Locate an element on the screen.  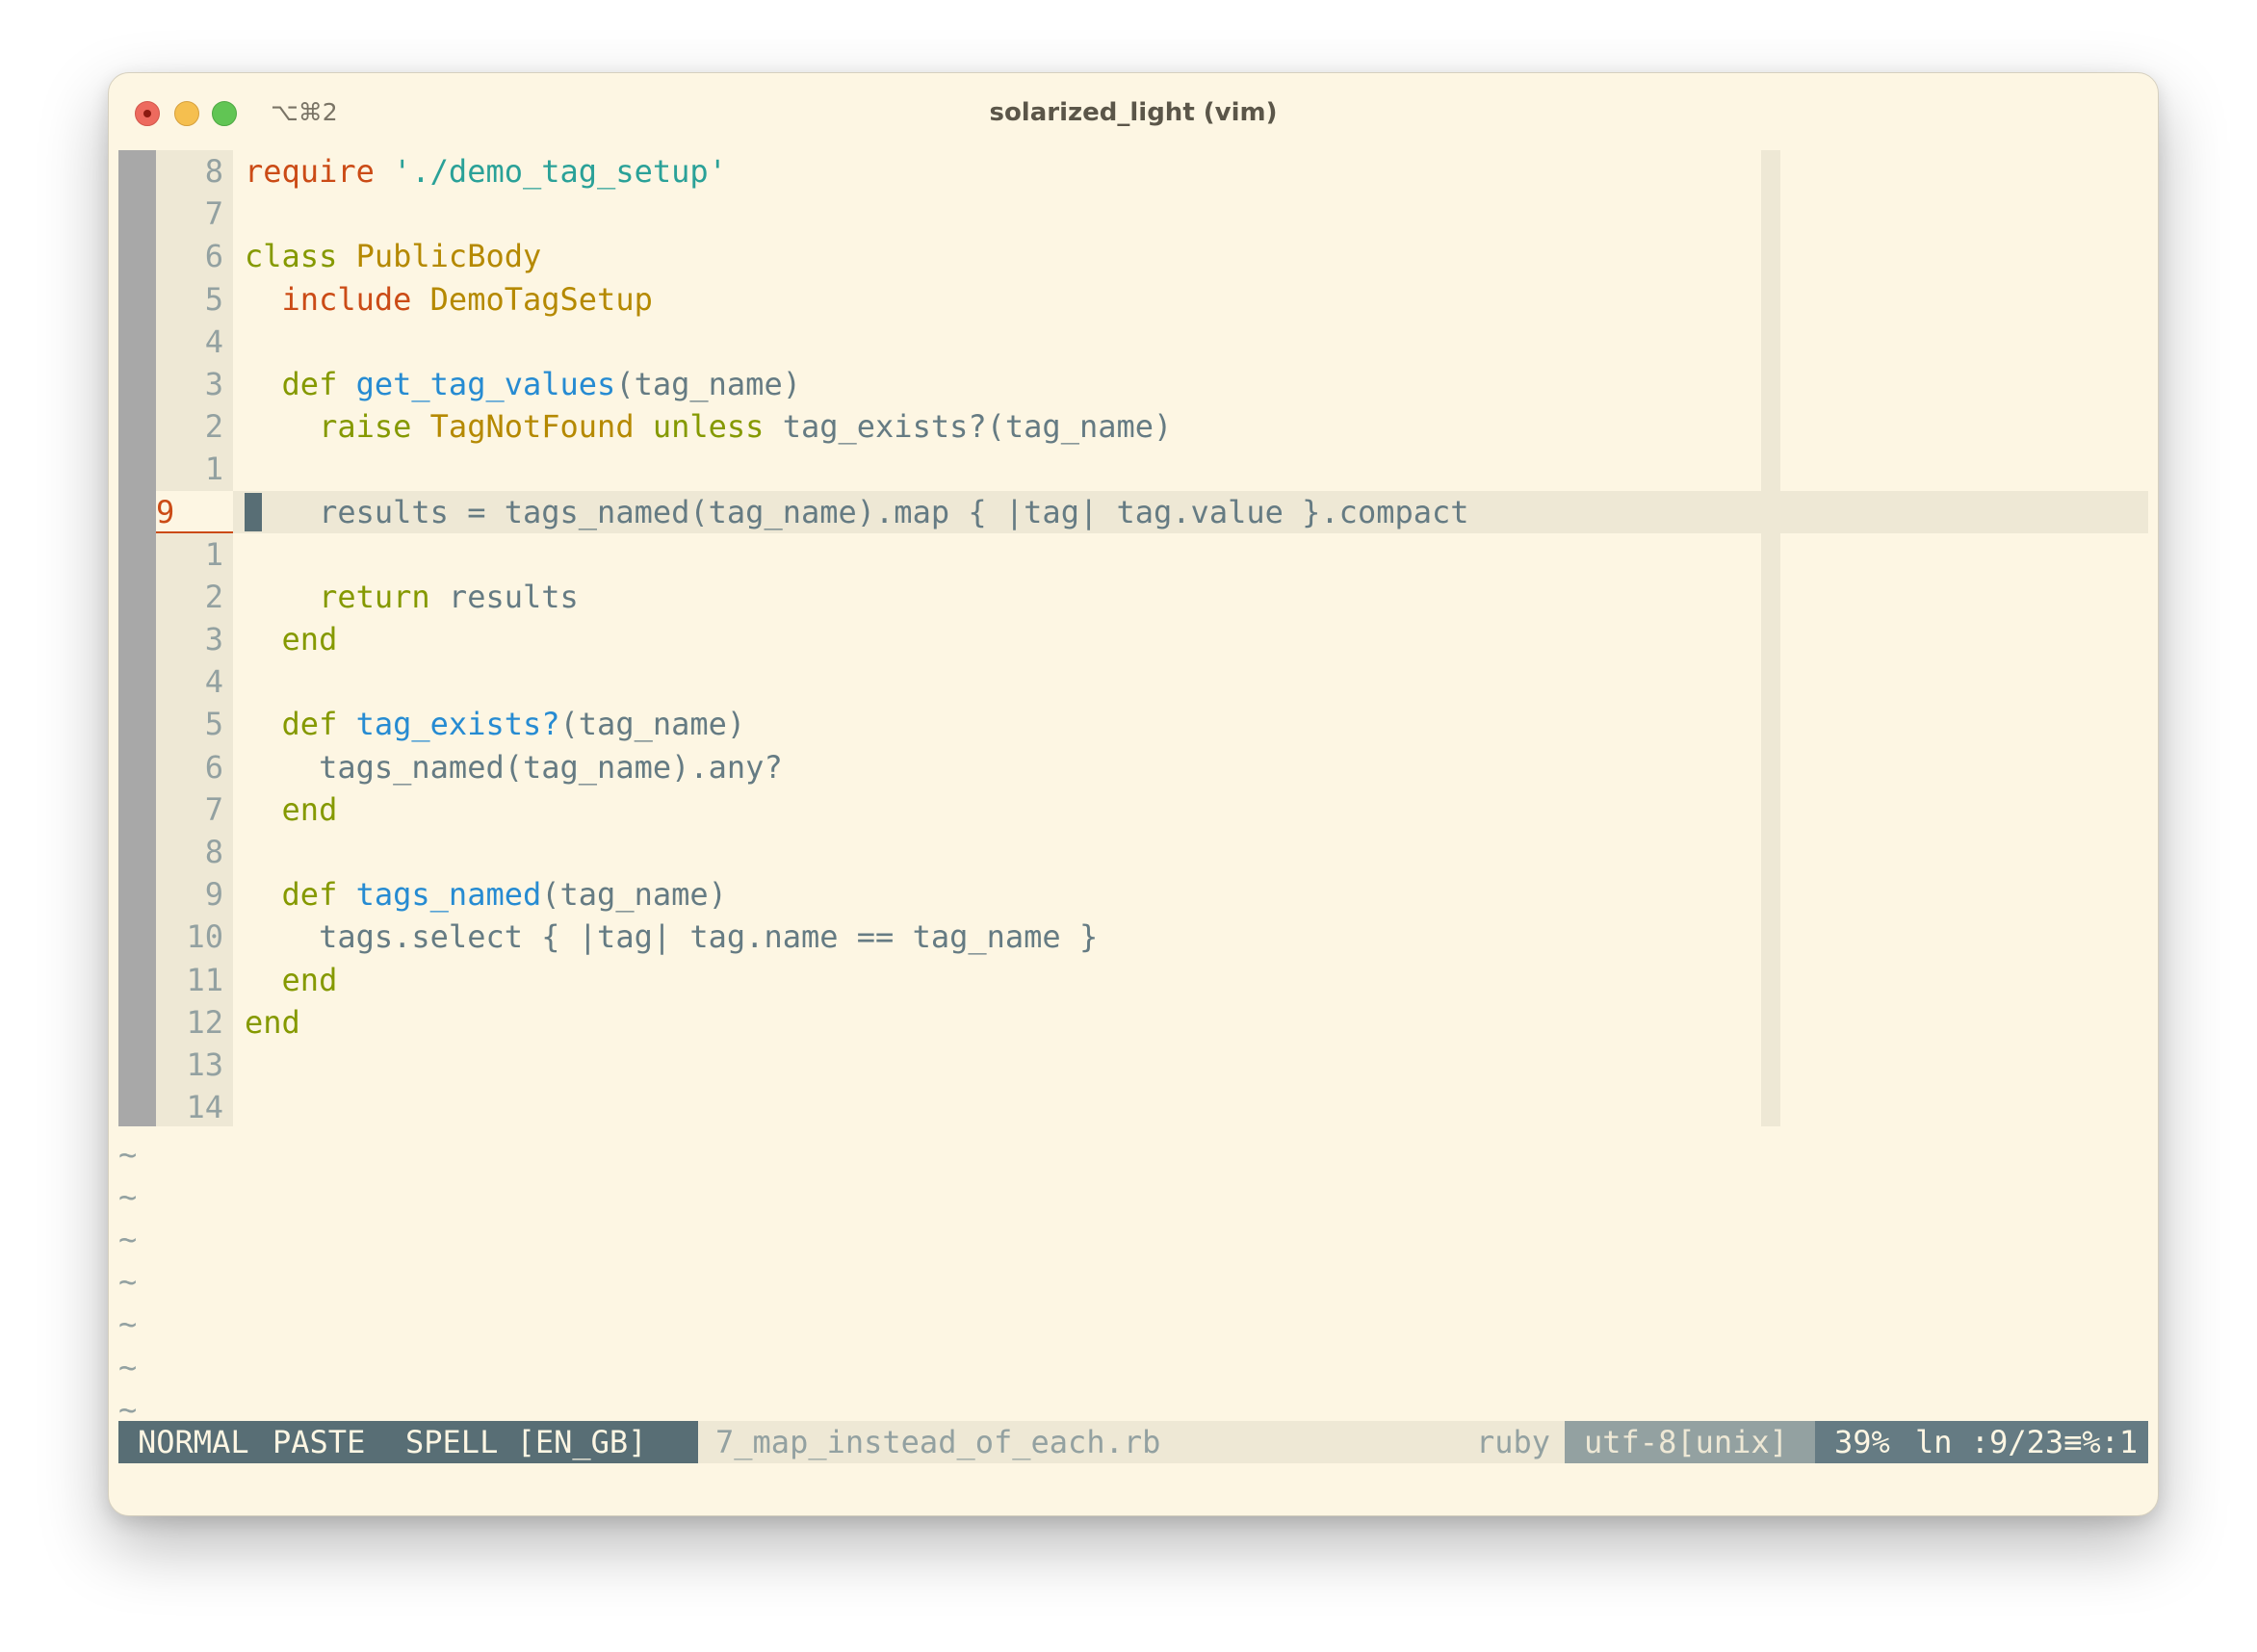
line-code: def tags_named(tag_name) is located at coordinates (486, 894).